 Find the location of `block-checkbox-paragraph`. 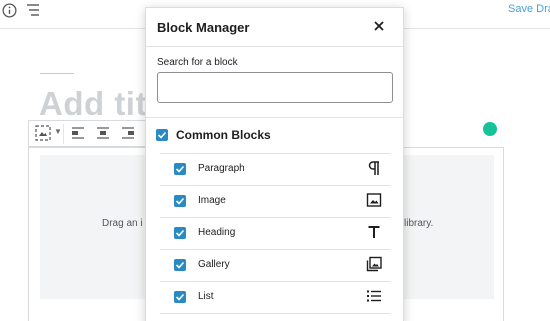

block-checkbox-paragraph is located at coordinates (180, 169).